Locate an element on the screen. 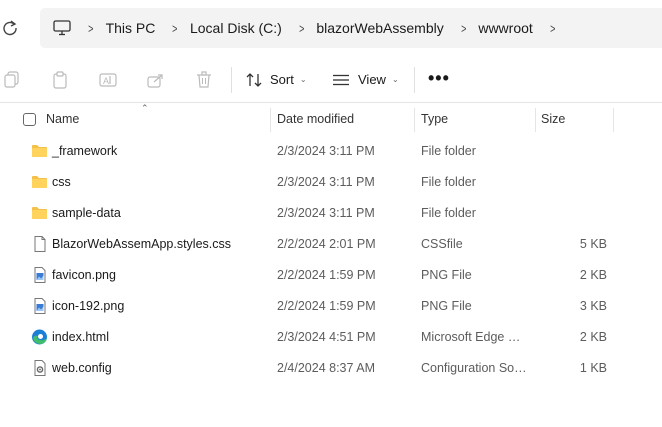 Image resolution: width=662 pixels, height=427 pixels. list-item: _framework 2/3/2024 3:11 PM File folder is located at coordinates (331, 151).